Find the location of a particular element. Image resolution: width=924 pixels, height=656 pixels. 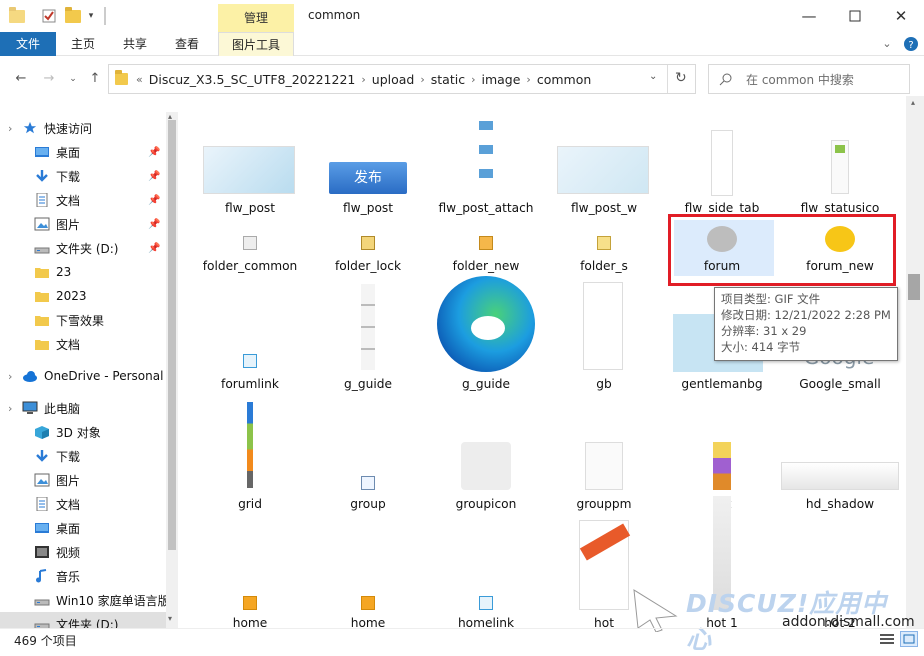

file-list-scroll-thumb is located at coordinates (914, 287).